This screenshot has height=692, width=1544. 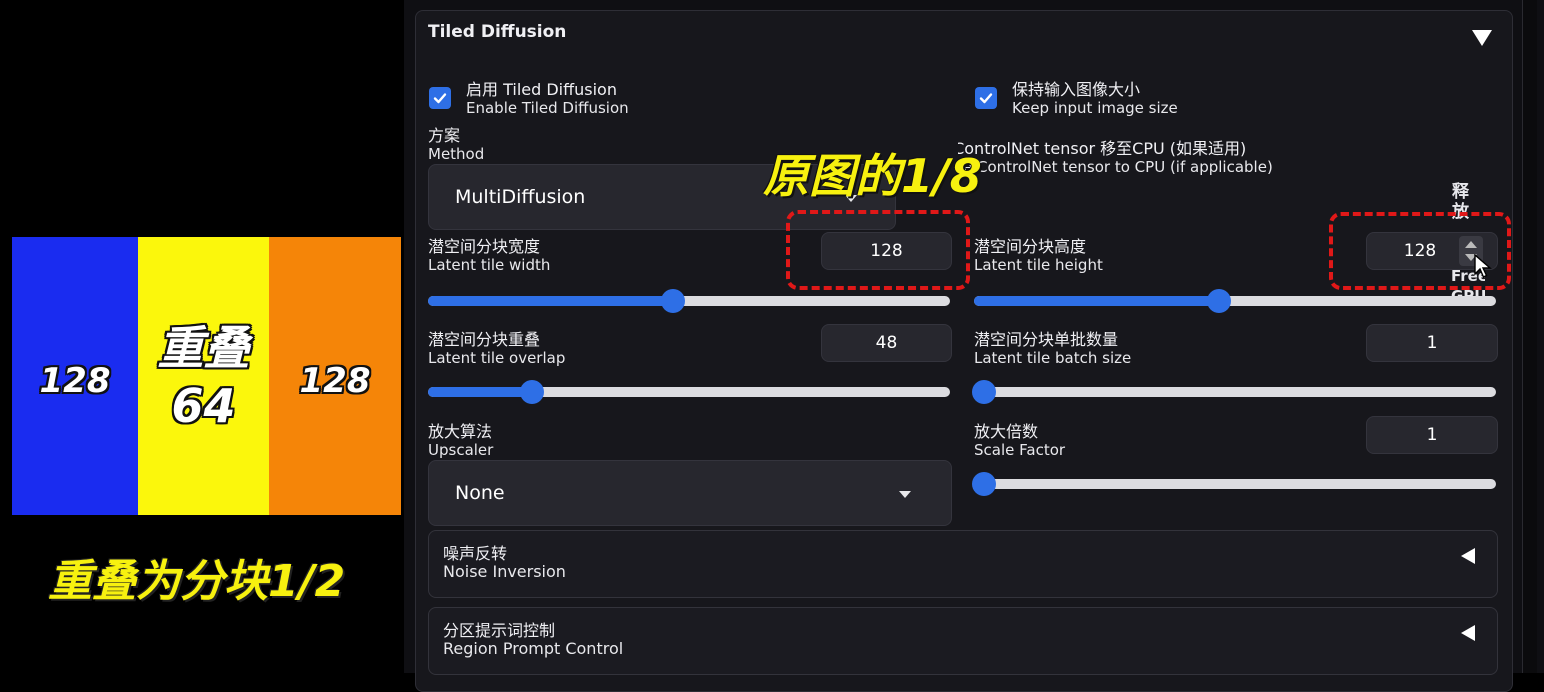 What do you see at coordinates (1095, 108) in the screenshot?
I see `label-en: Keep input image size` at bounding box center [1095, 108].